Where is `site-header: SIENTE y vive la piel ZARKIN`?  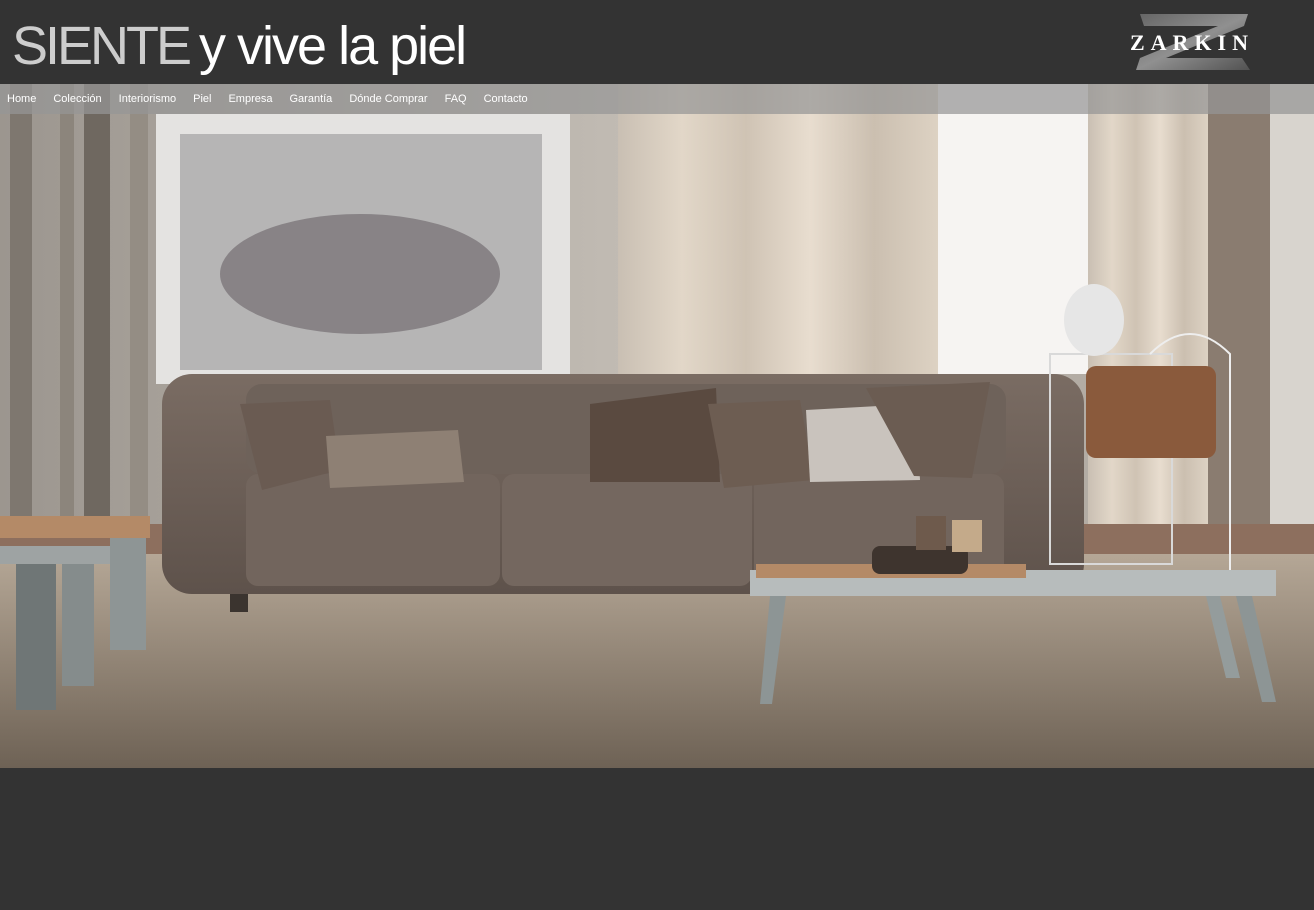 site-header: SIENTE y vive la piel ZARKIN is located at coordinates (657, 42).